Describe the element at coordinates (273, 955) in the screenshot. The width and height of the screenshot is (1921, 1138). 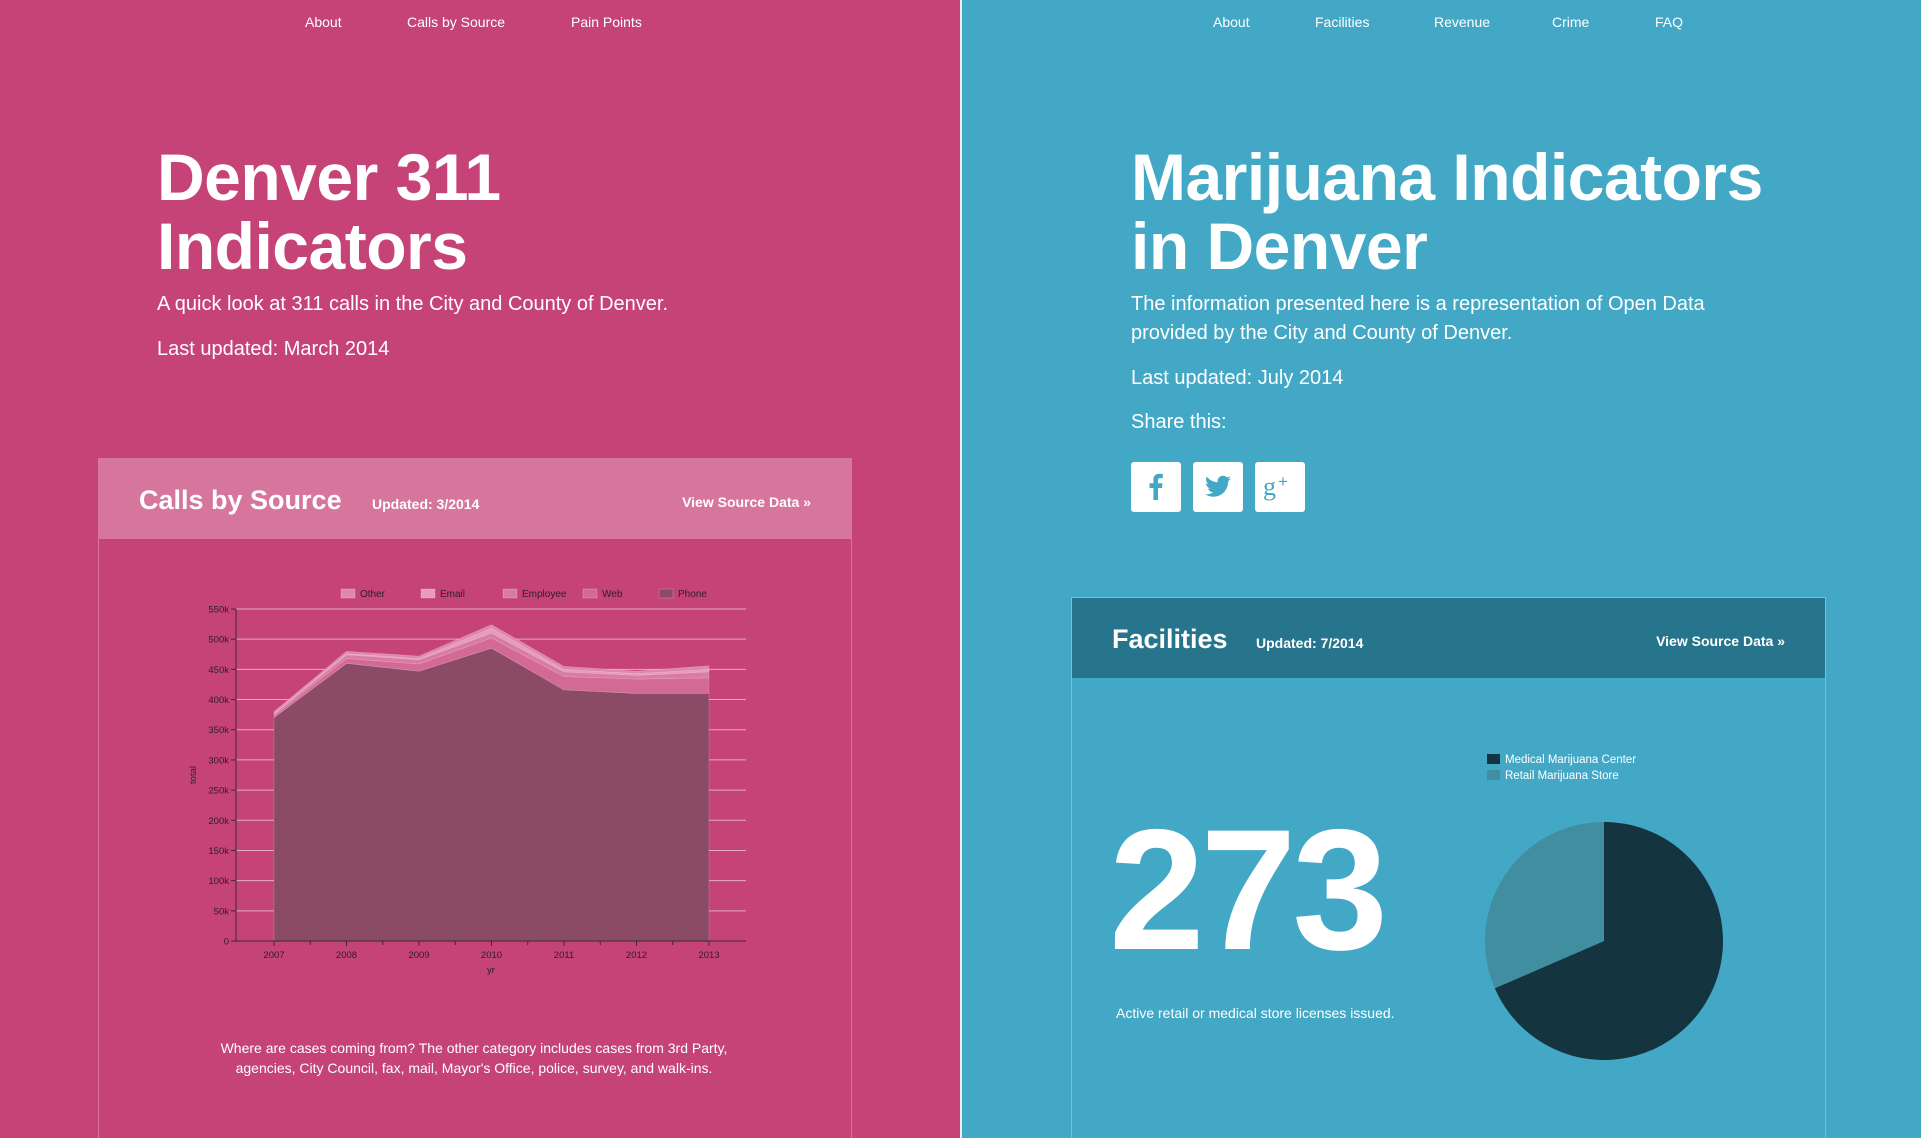
I see `x-tick-label: 2007` at that location.